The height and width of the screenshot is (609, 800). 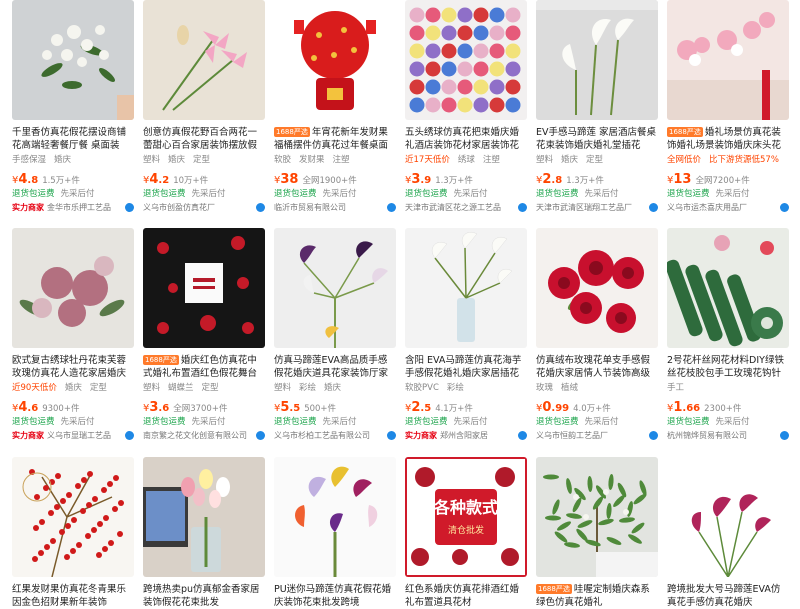 I want to click on product-title: 跨境批发大号马蹄莲EVA仿真花手感仿真花婚庆, so click(x=728, y=596).